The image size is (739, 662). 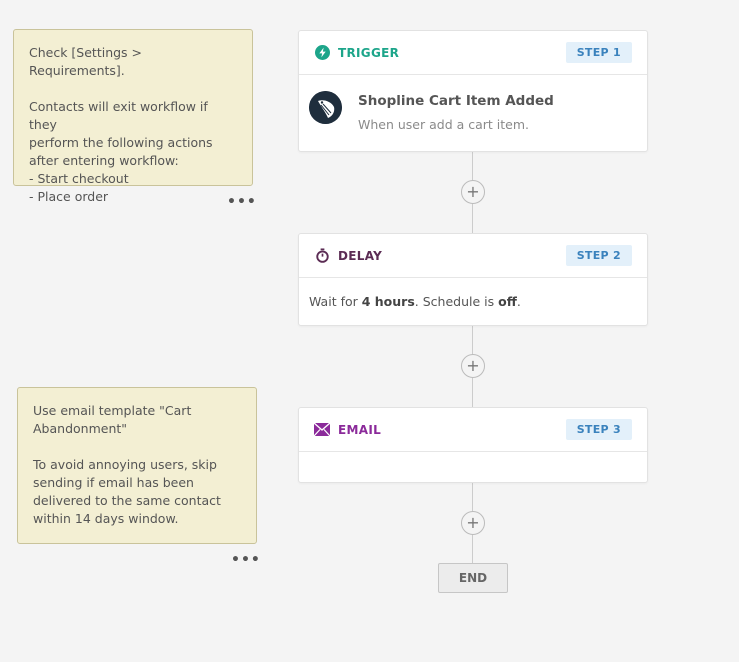 What do you see at coordinates (598, 429) in the screenshot?
I see `step-badge: STEP 3` at bounding box center [598, 429].